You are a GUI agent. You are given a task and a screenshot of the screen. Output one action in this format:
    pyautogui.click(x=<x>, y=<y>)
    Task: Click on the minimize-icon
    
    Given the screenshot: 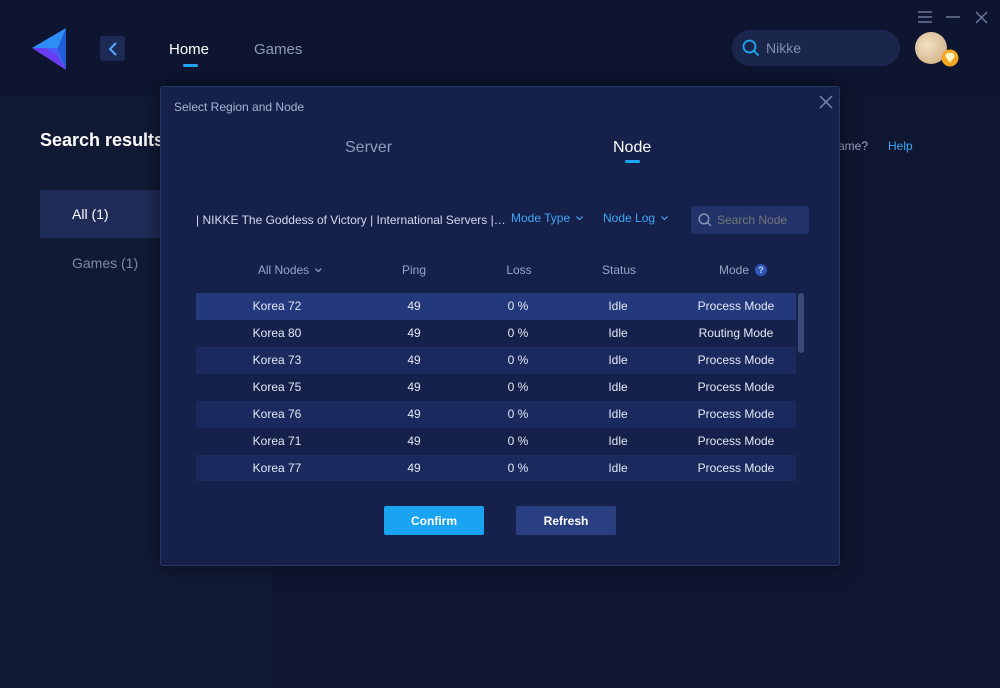 What is the action you would take?
    pyautogui.click(x=953, y=17)
    